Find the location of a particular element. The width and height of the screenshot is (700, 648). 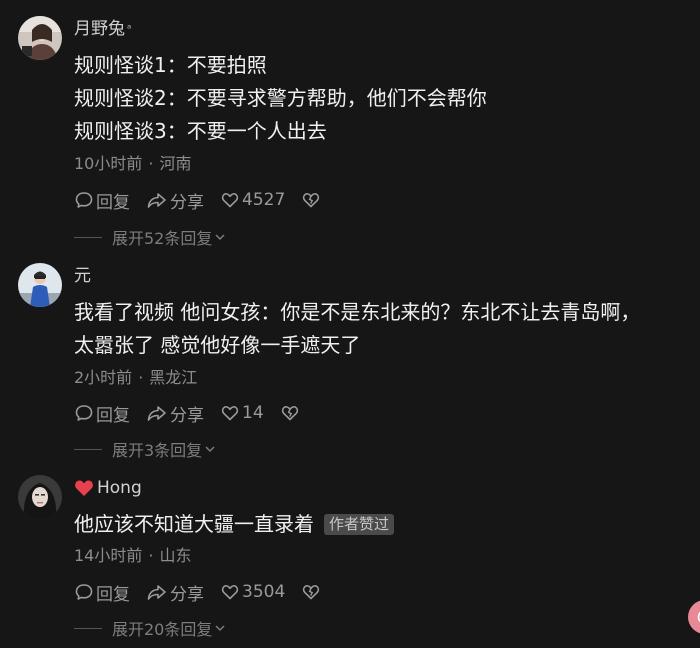

comment-actions: 回复 分享 3504 is located at coordinates (198, 592).